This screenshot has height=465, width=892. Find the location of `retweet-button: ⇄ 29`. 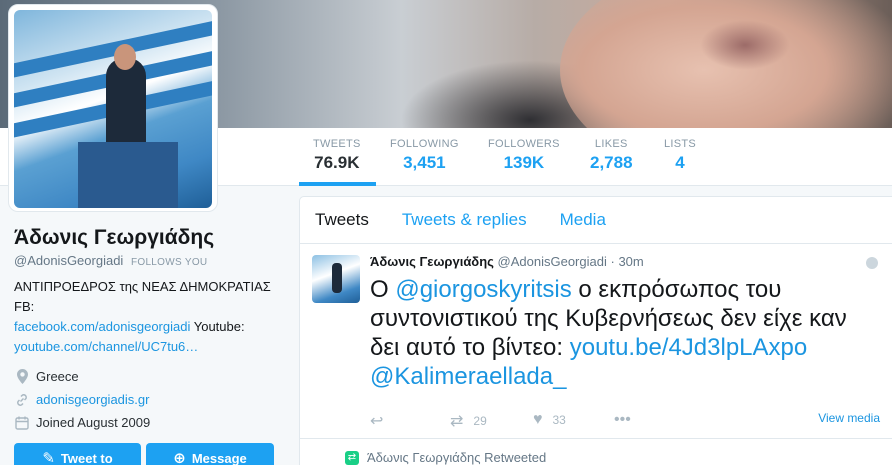

retweet-button: ⇄ 29 is located at coordinates (468, 421).